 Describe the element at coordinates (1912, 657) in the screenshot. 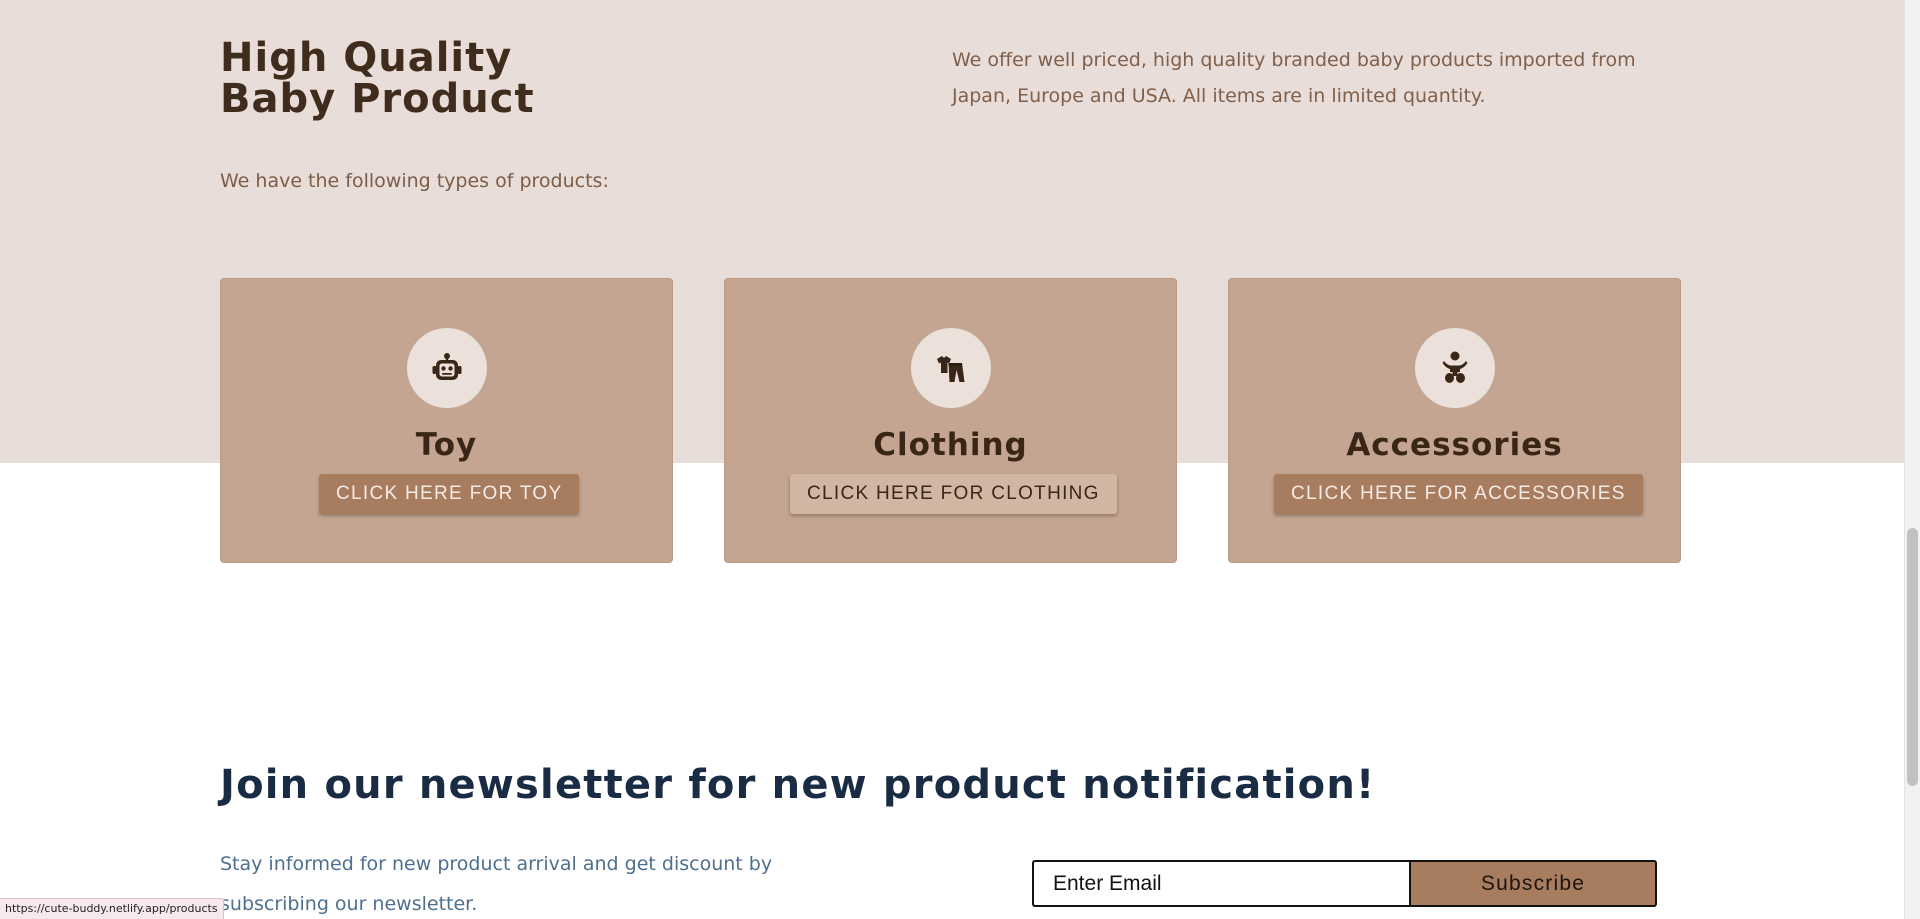

I see `scrollbar-thumb` at that location.